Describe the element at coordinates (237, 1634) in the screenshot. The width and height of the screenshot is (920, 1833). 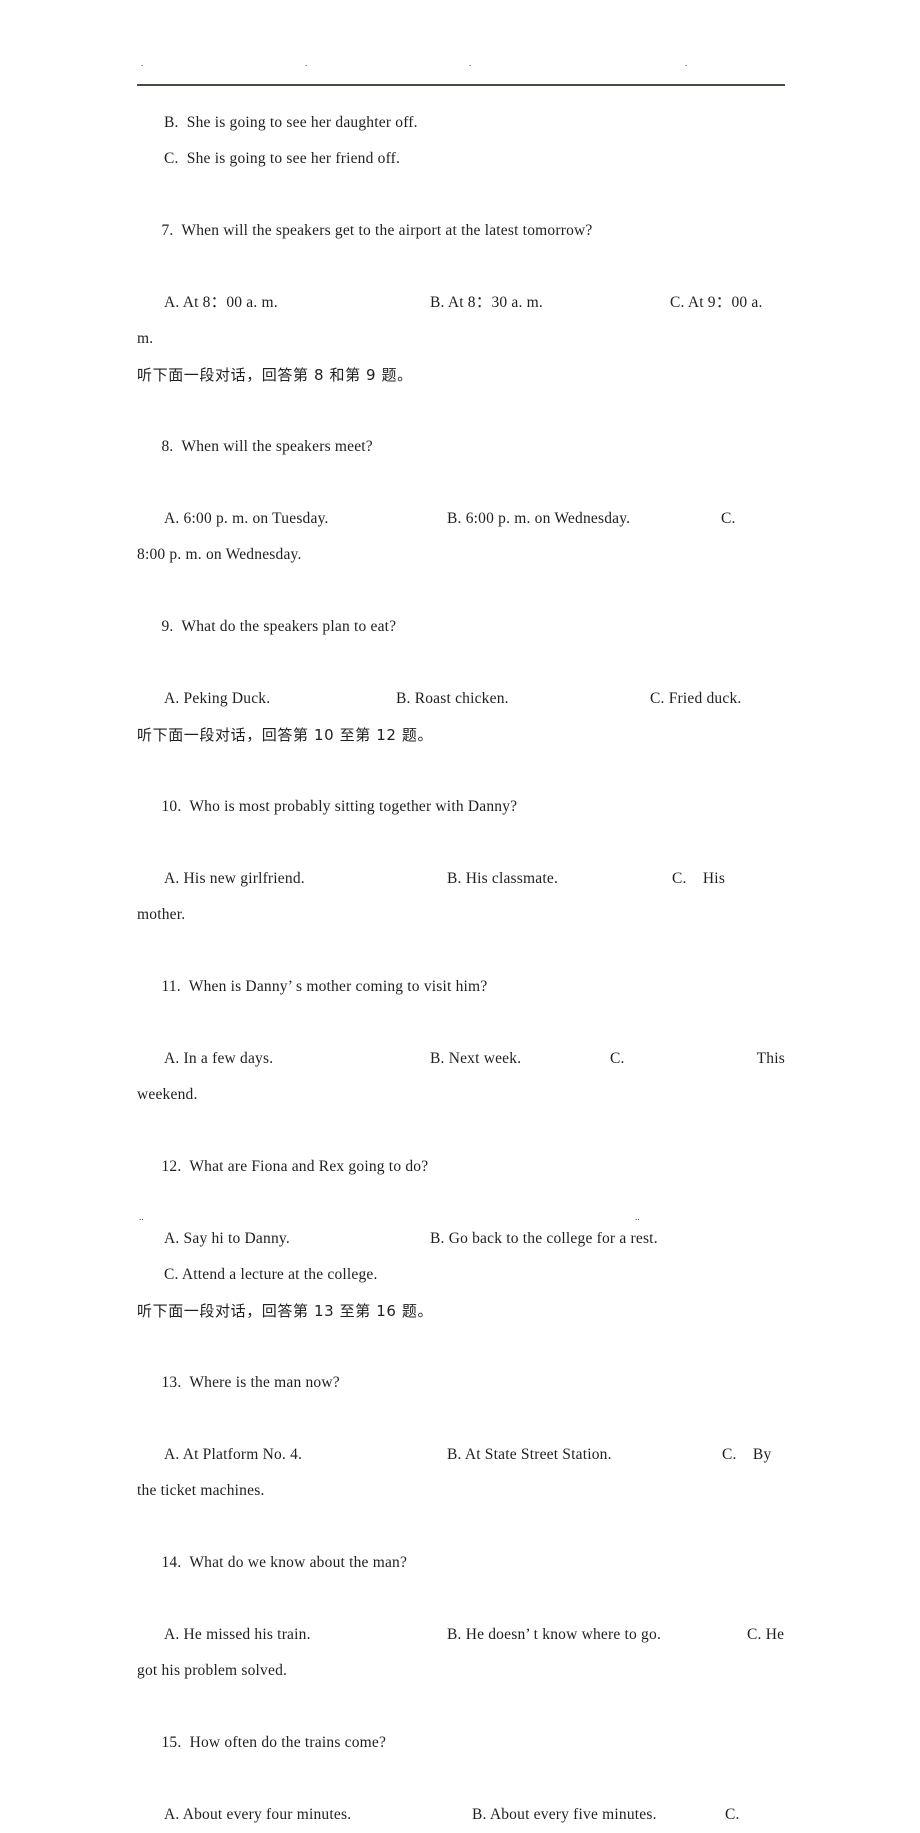
I see `option-a: A. He missed his train.` at that location.